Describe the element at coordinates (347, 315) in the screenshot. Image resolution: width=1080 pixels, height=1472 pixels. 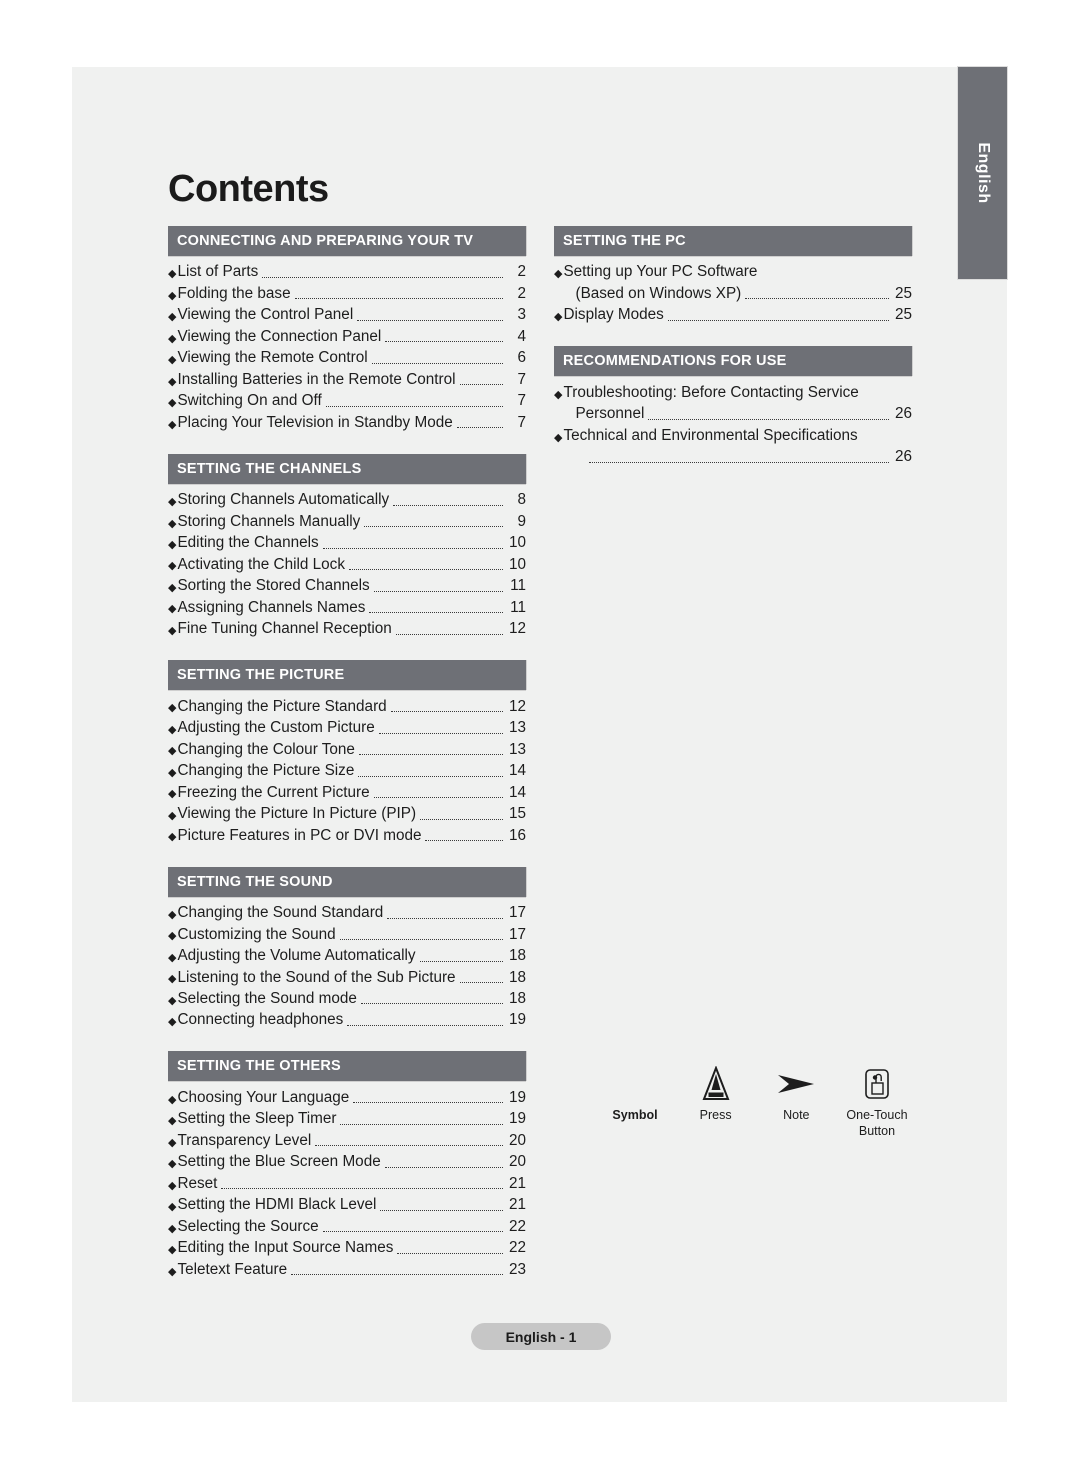
I see `toc-entry: ◆ Viewing the Control Panel 3` at that location.